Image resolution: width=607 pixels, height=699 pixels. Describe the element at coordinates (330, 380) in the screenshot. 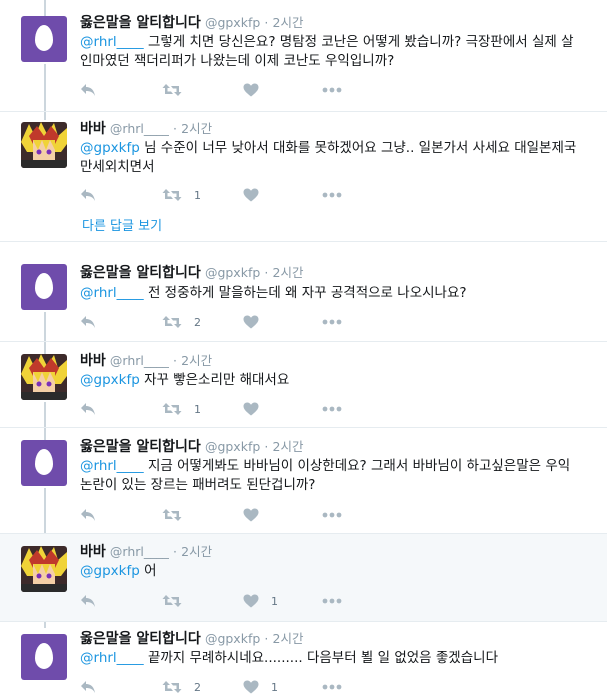

I see `tweet-text: @gpxkfp 자꾸 빻은소리만 해대서요` at that location.